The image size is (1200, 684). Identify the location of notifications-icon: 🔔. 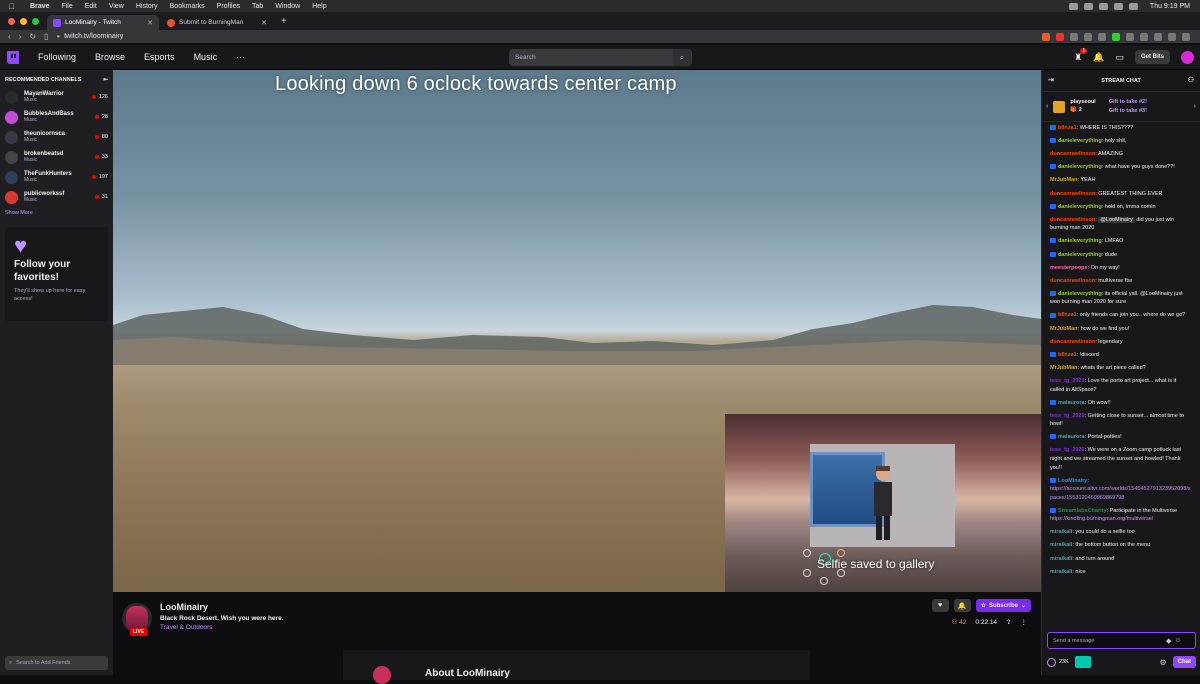
(1098, 57).